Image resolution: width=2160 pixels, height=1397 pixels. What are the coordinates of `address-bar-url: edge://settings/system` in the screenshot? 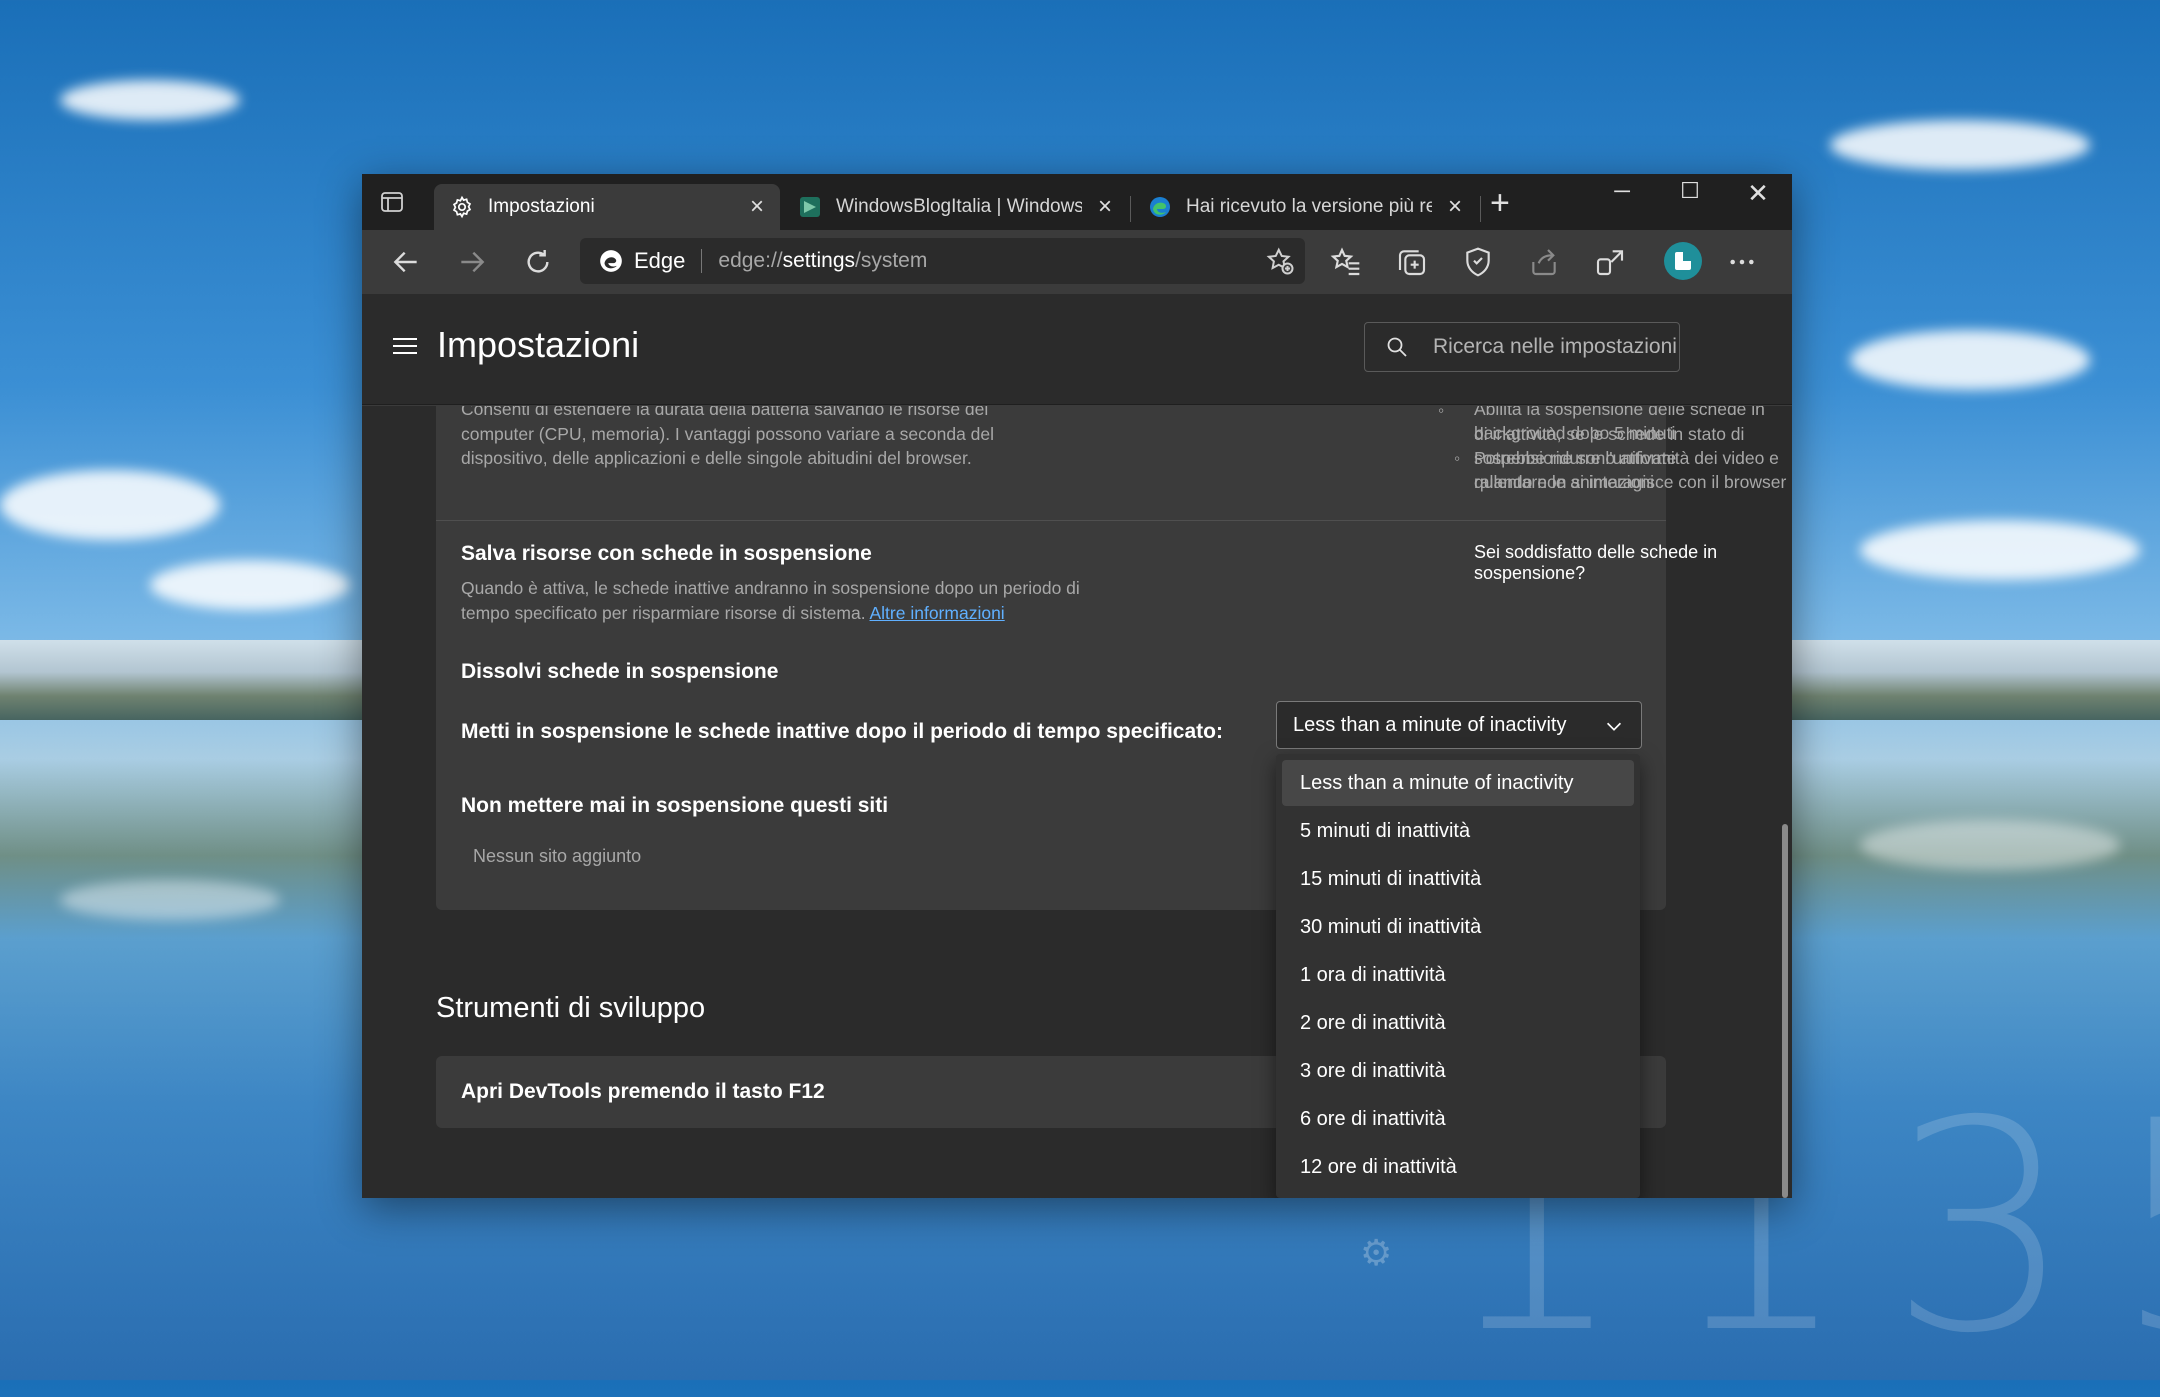 It's located at (823, 260).